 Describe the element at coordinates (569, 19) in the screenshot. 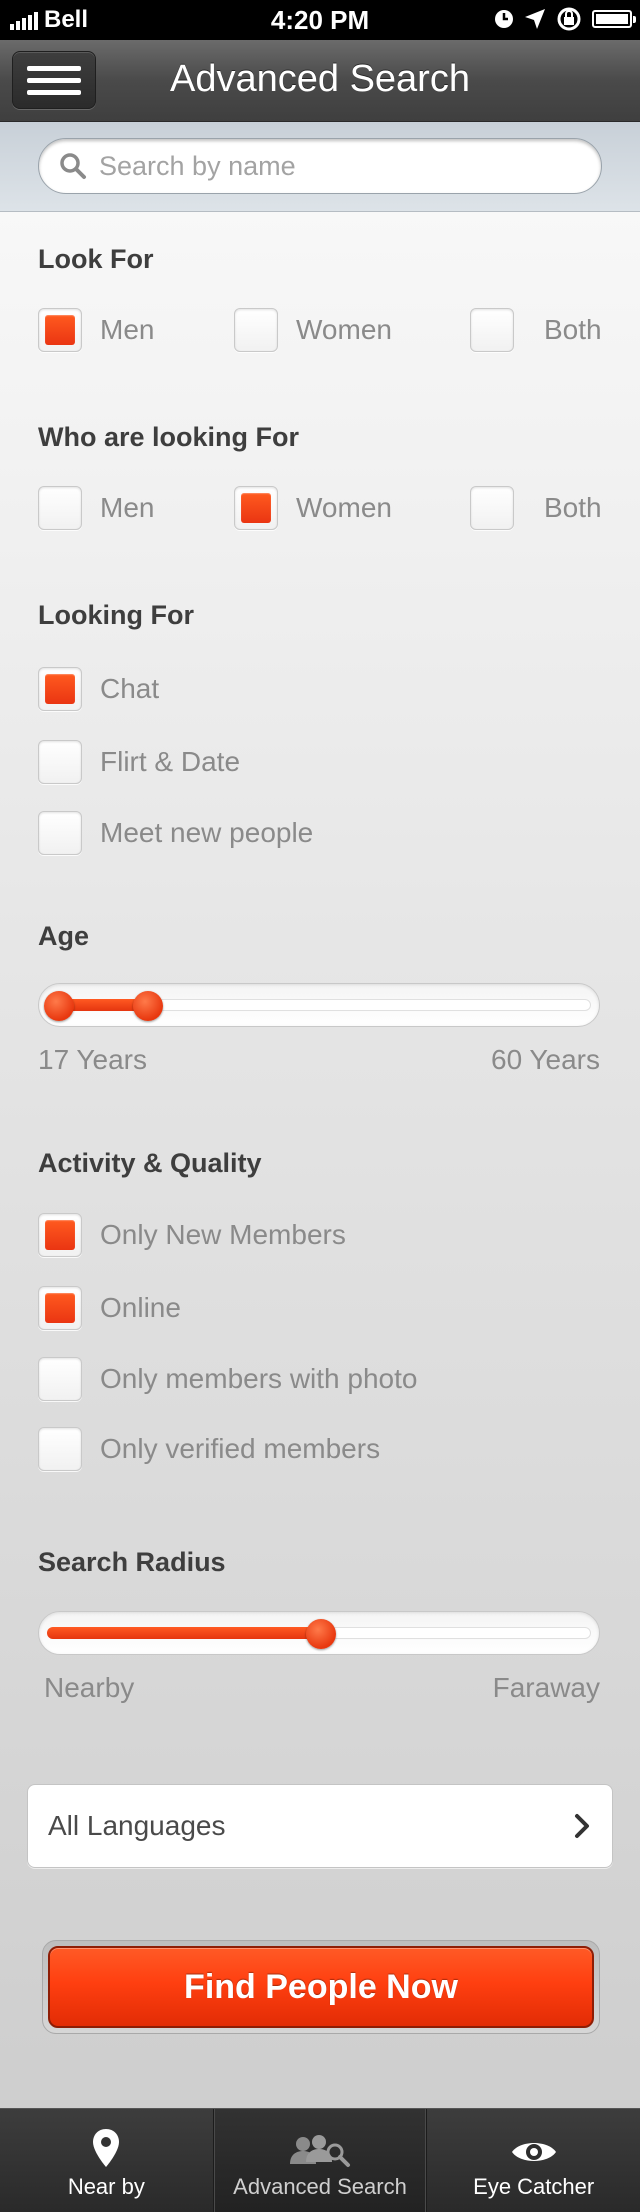

I see `rotation-lock-icon` at that location.